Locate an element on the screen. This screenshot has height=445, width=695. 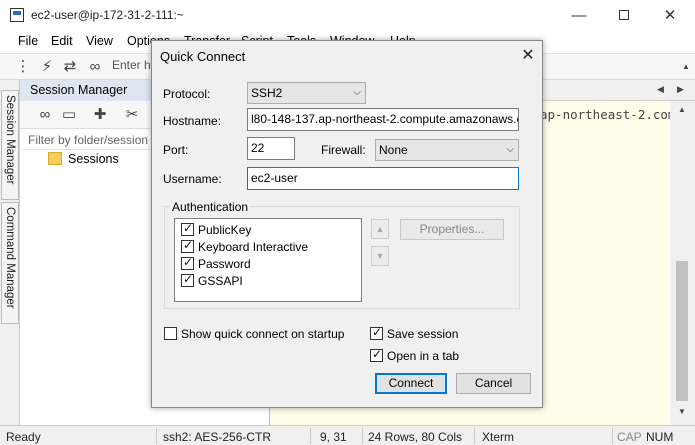
window-titlebar: ec2-user@ip-172-31-2-111:~ — ✕ is located at coordinates (347, 15).